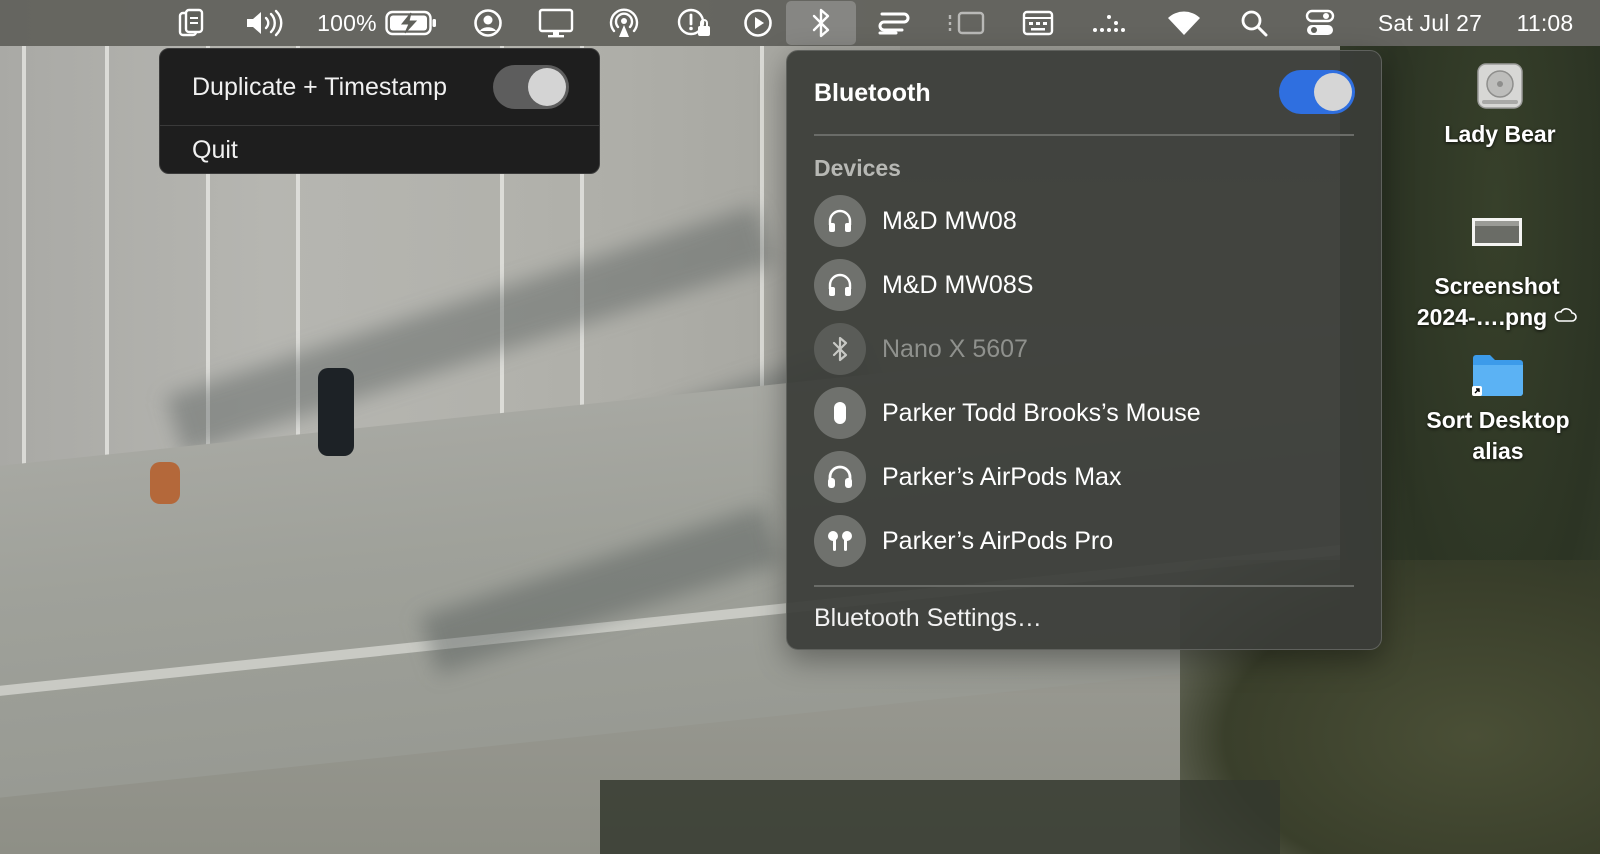 Image resolution: width=1600 pixels, height=854 pixels. What do you see at coordinates (1041, 412) in the screenshot?
I see `device-name: Parker Todd Brooks’s Mouse` at bounding box center [1041, 412].